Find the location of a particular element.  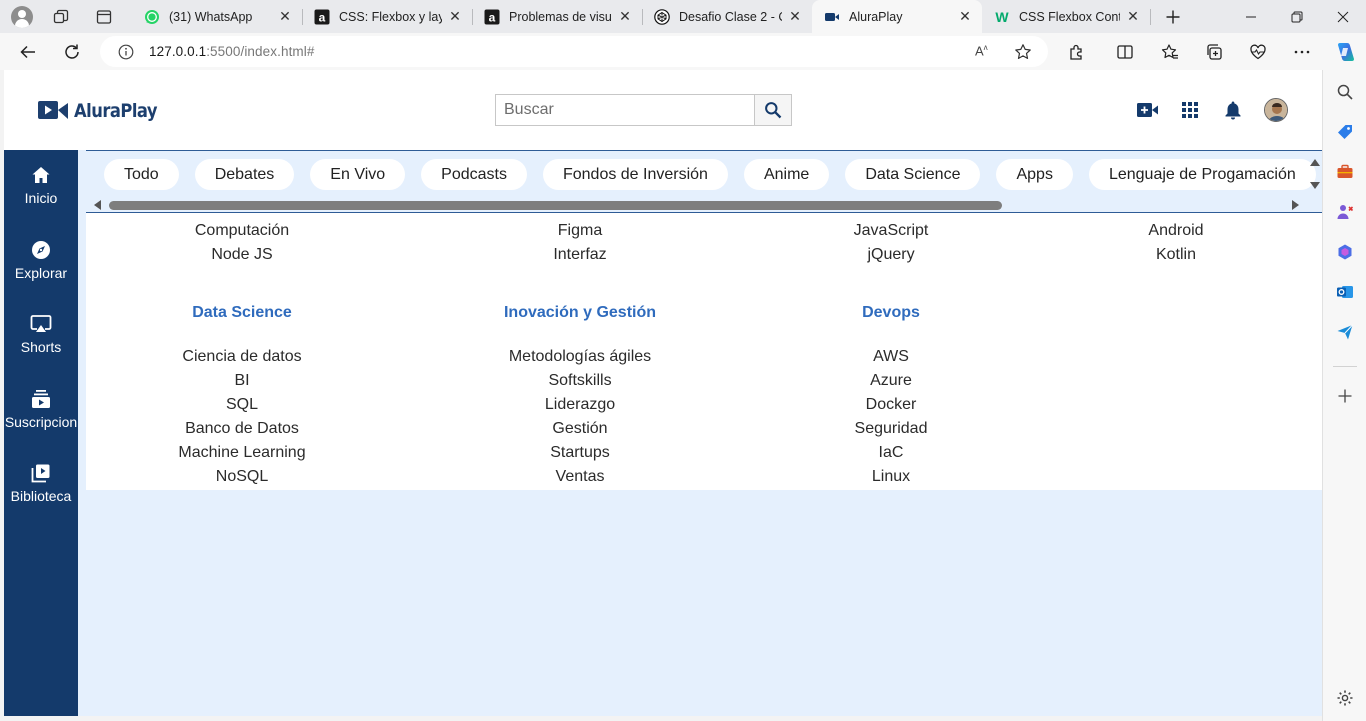

nav-item-suscripcion: Suscripcion is located at coordinates (41, 409).